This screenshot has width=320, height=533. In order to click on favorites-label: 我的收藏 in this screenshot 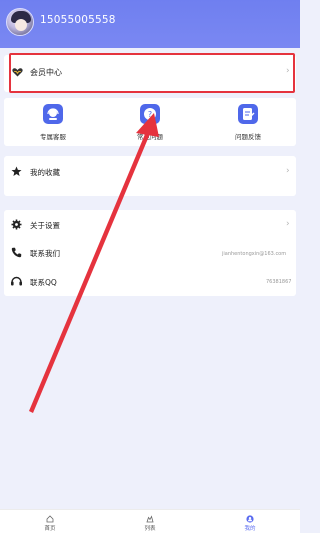, I will do `click(45, 172)`.